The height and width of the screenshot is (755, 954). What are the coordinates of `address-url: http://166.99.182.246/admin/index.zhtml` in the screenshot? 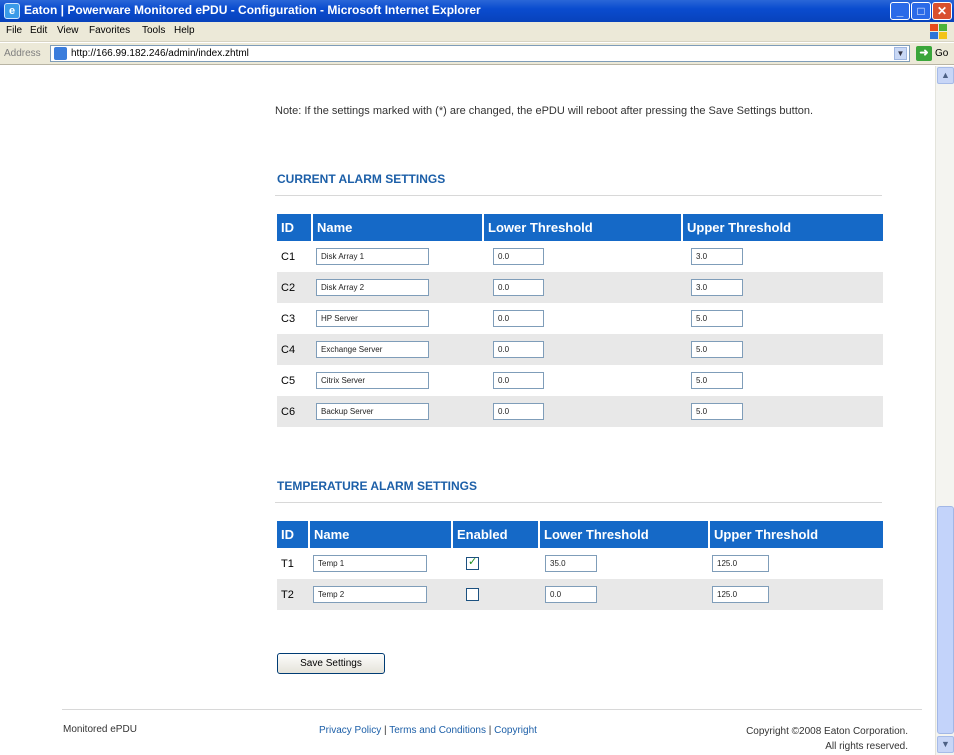 It's located at (160, 53).